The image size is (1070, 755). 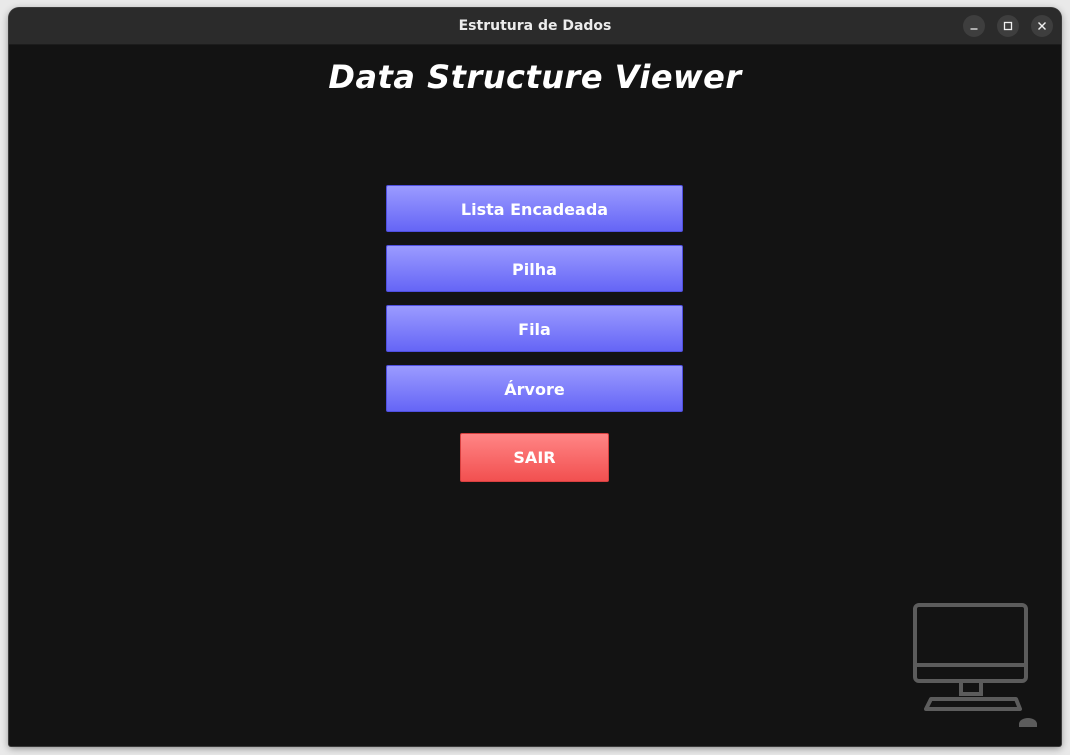 What do you see at coordinates (535, 77) in the screenshot?
I see `page-title: Data Structure Viewer` at bounding box center [535, 77].